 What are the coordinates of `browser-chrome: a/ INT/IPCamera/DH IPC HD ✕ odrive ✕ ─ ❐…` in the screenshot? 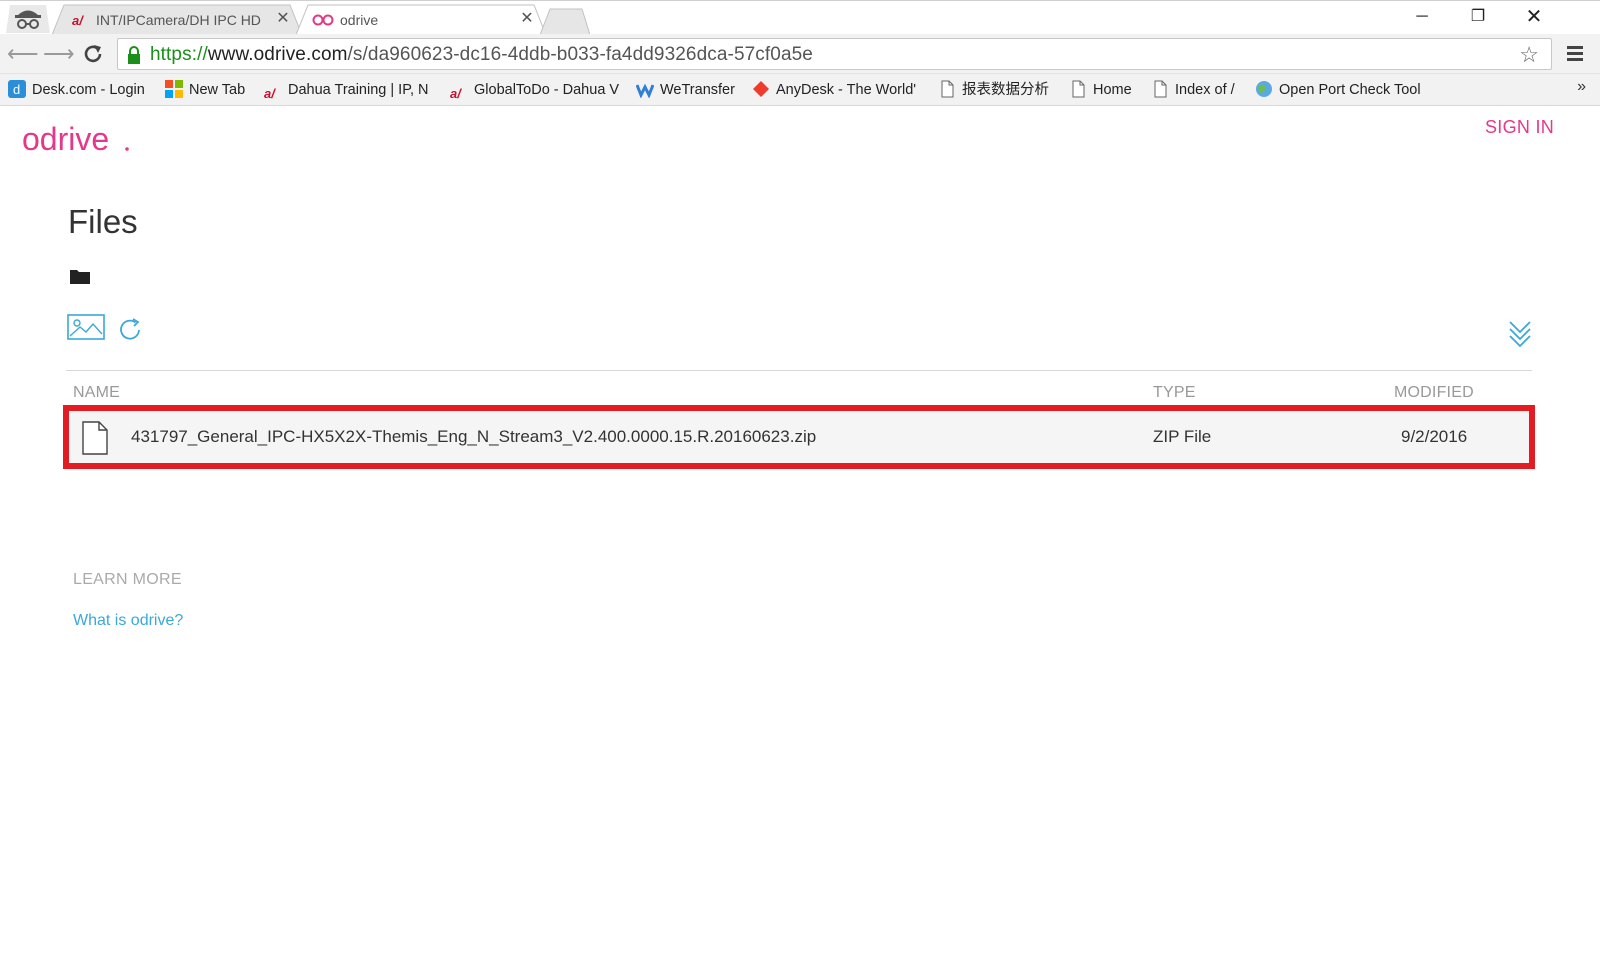 It's located at (800, 53).